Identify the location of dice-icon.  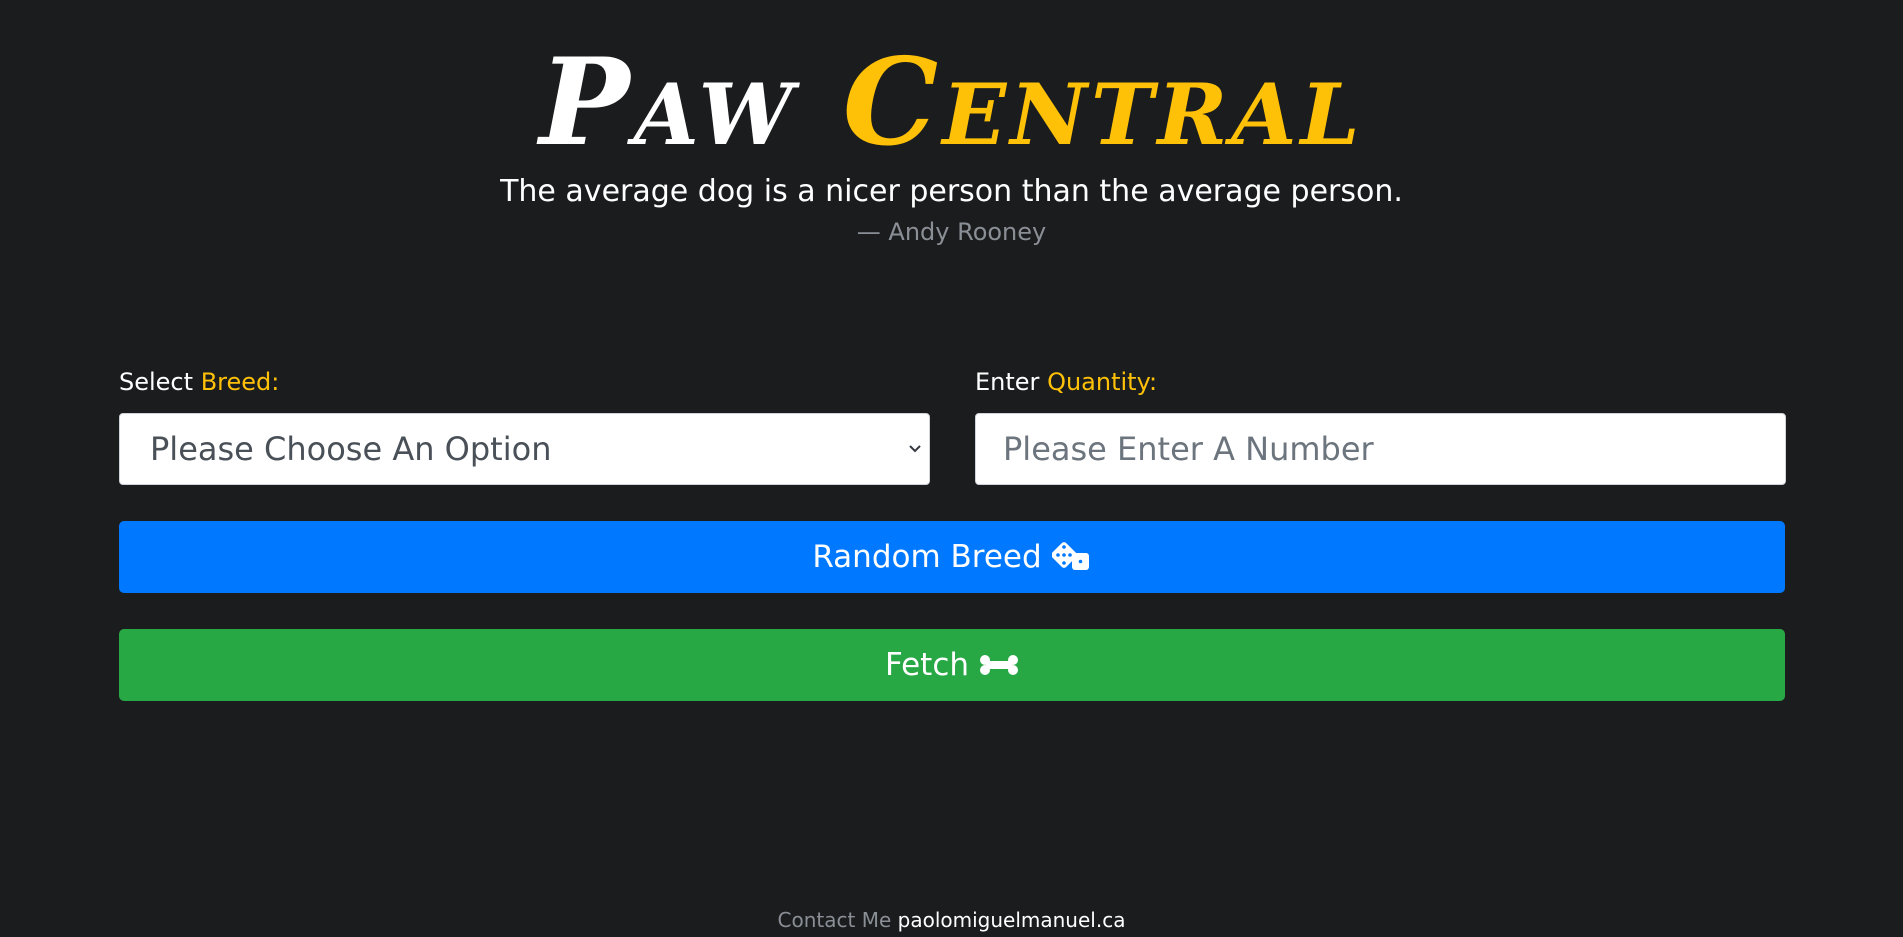
(1070, 556).